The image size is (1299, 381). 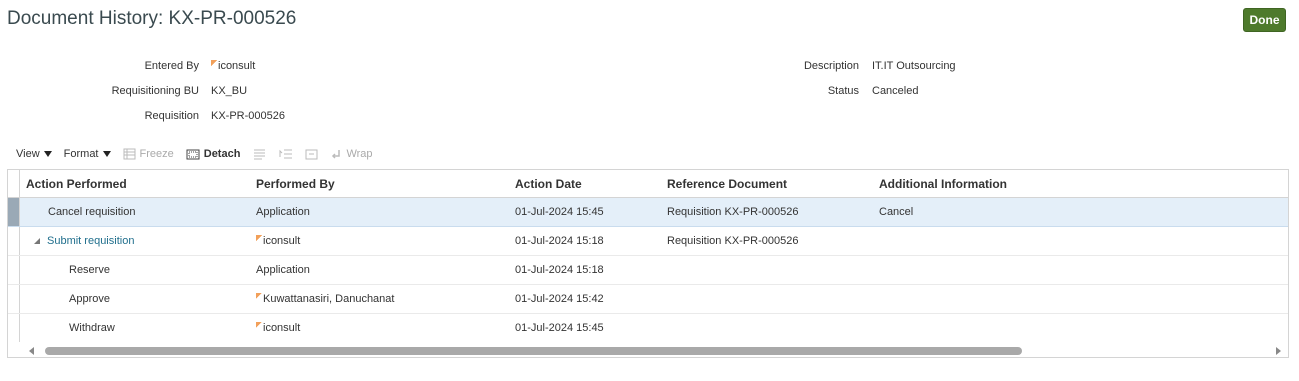 I want to click on requisition-value: KX-PR-000526, so click(x=248, y=116).